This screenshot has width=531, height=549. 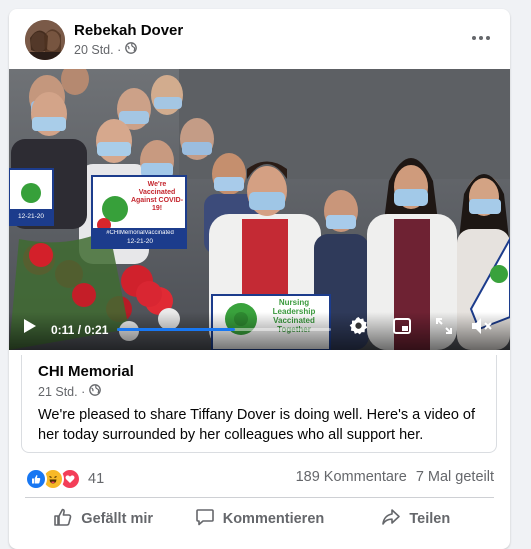 I want to click on video-controls: 0:11 / 0:21, so click(x=259, y=331).